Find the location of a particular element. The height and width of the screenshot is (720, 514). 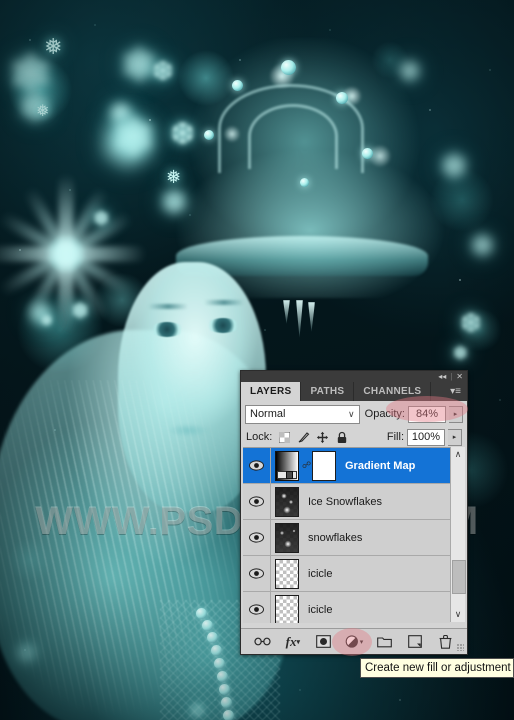

lock-image-brush-icon is located at coordinates (303, 437).